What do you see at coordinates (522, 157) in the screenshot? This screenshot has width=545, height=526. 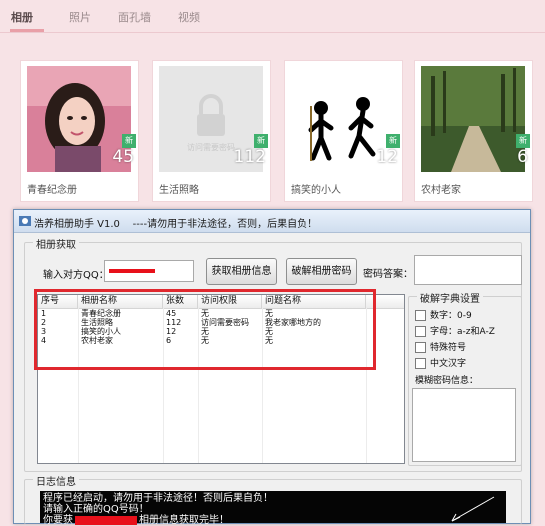 I see `photo-count: 6` at bounding box center [522, 157].